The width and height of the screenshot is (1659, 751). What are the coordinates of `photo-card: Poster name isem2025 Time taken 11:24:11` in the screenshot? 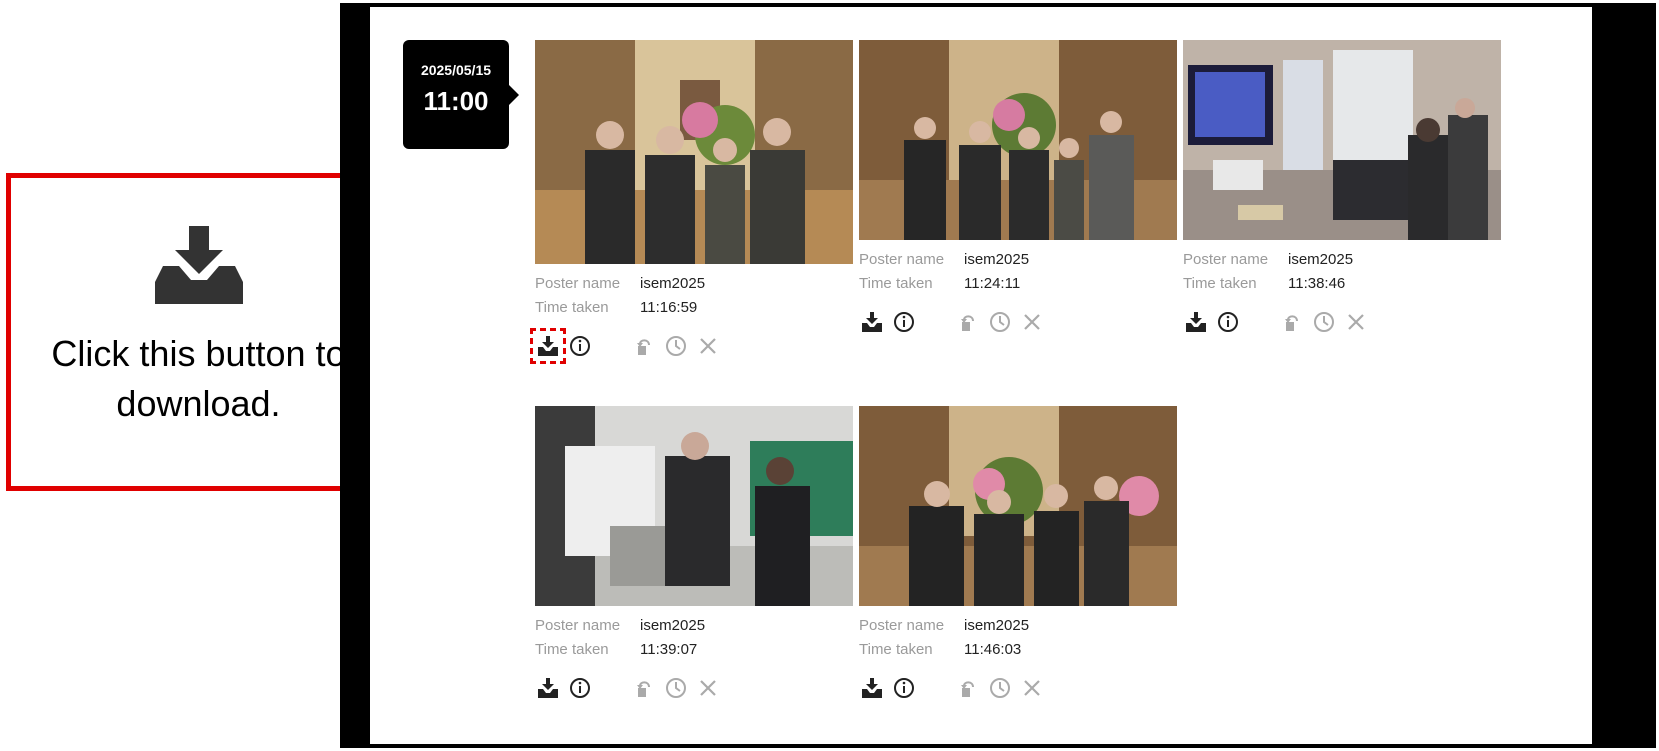 It's located at (1018, 188).